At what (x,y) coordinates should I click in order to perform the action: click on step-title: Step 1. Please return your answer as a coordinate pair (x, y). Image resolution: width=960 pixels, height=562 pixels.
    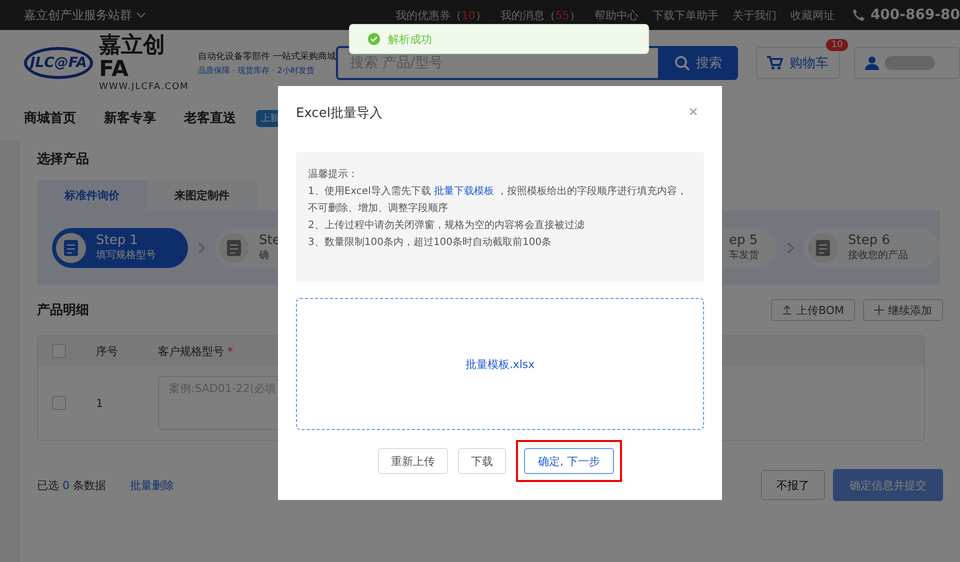
    Looking at the image, I should click on (118, 240).